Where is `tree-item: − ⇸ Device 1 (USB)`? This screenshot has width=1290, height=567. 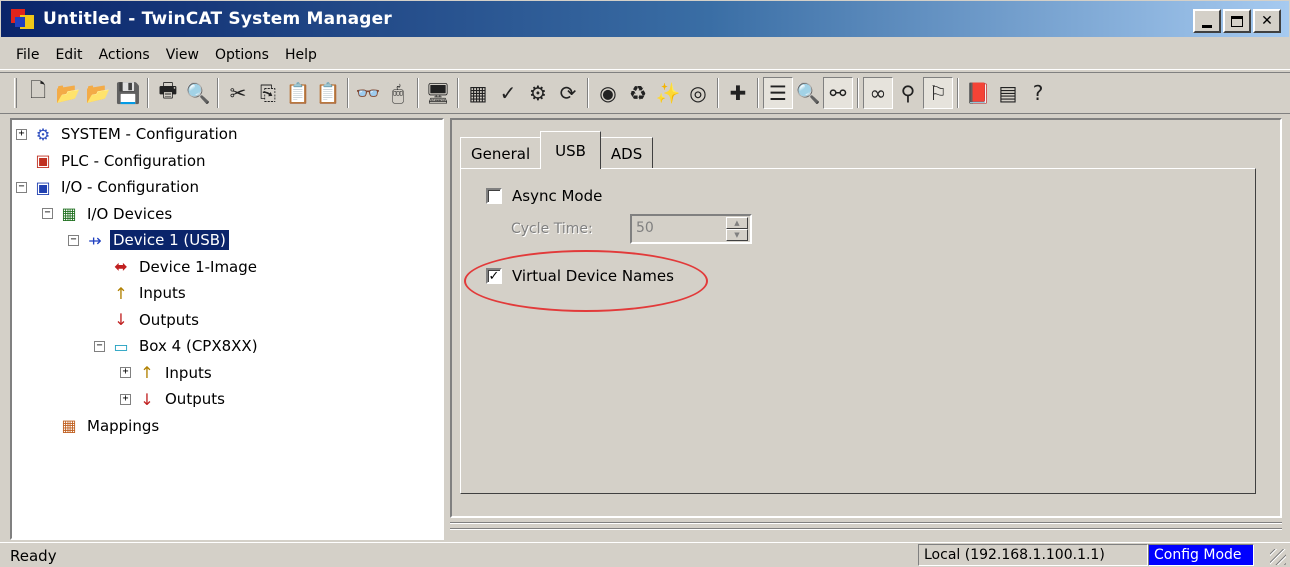
tree-item: − ⇸ Device 1 (USB) is located at coordinates (149, 240).